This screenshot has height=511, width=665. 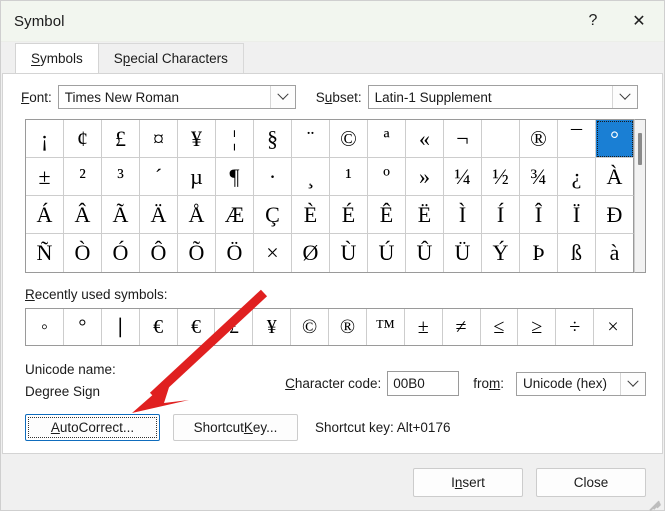 I want to click on from-select: Unicode (hex), so click(x=581, y=383).